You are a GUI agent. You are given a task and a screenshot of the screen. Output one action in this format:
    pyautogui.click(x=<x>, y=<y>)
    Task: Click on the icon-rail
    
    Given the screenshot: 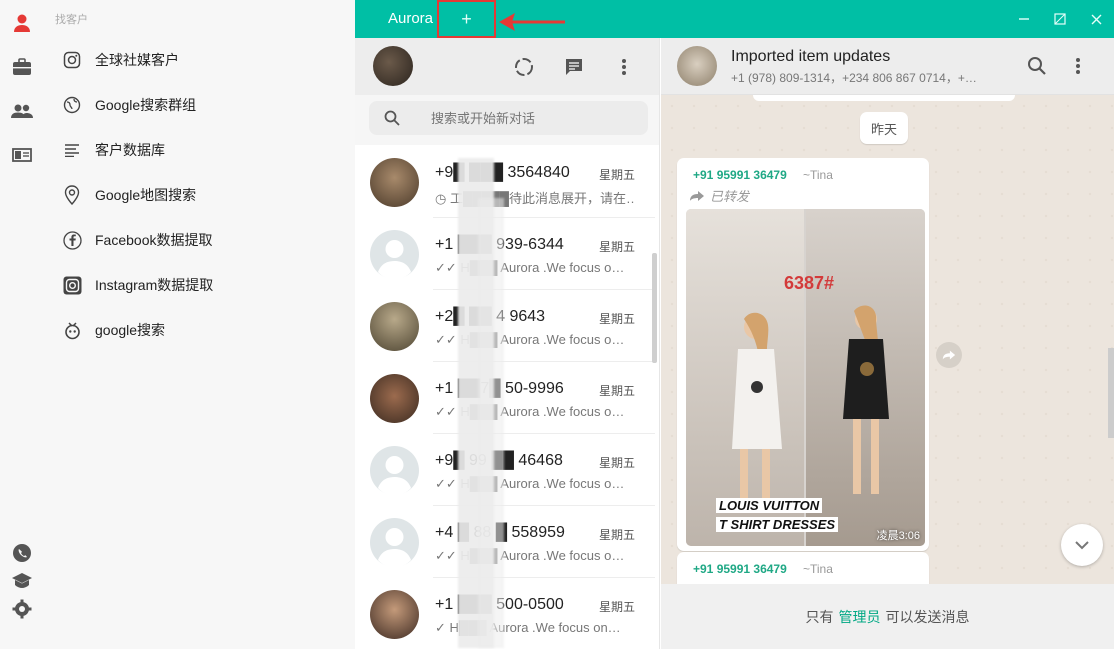 What is the action you would take?
    pyautogui.click(x=22, y=324)
    